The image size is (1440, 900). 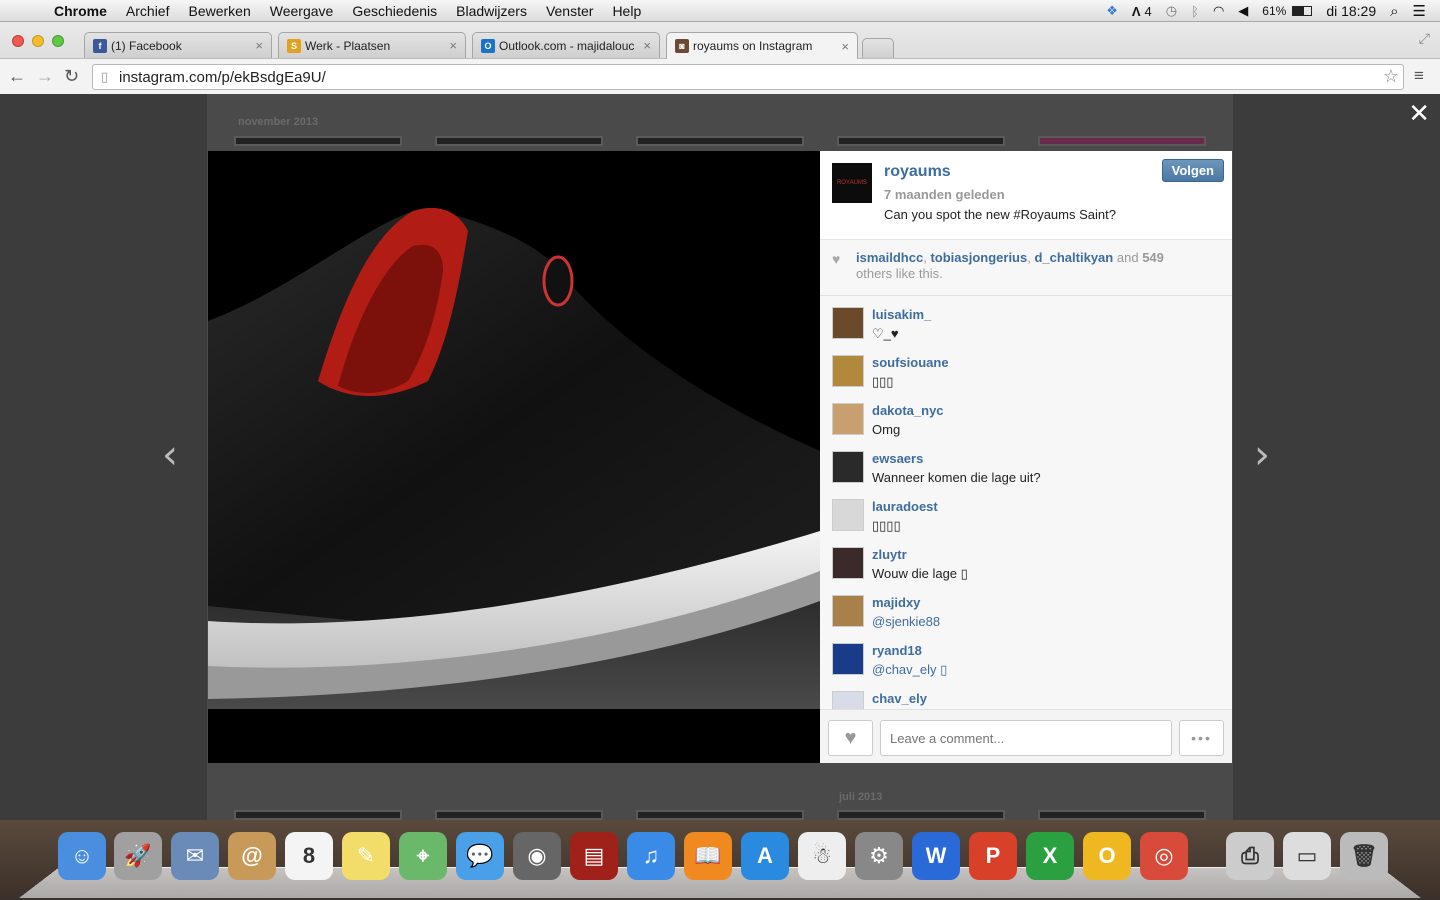 What do you see at coordinates (1112, 11) in the screenshot?
I see `dropbox-icon: ❖` at bounding box center [1112, 11].